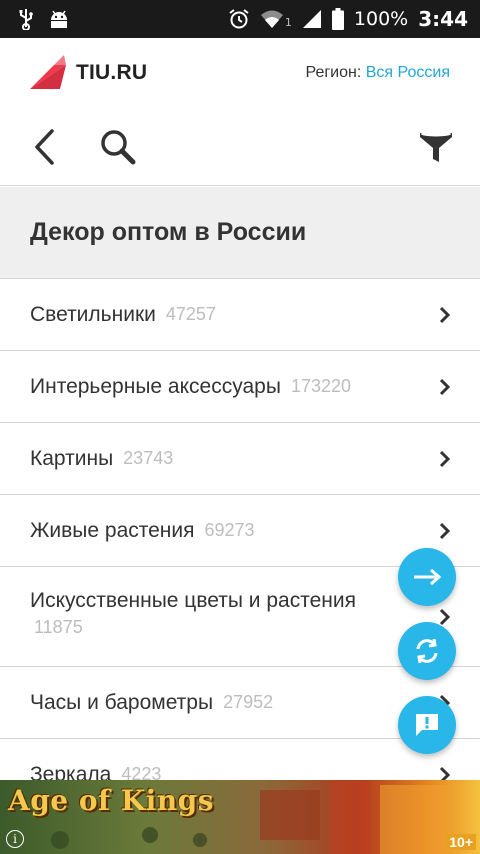  Describe the element at coordinates (72, 458) in the screenshot. I see `item-label: Картины` at that location.